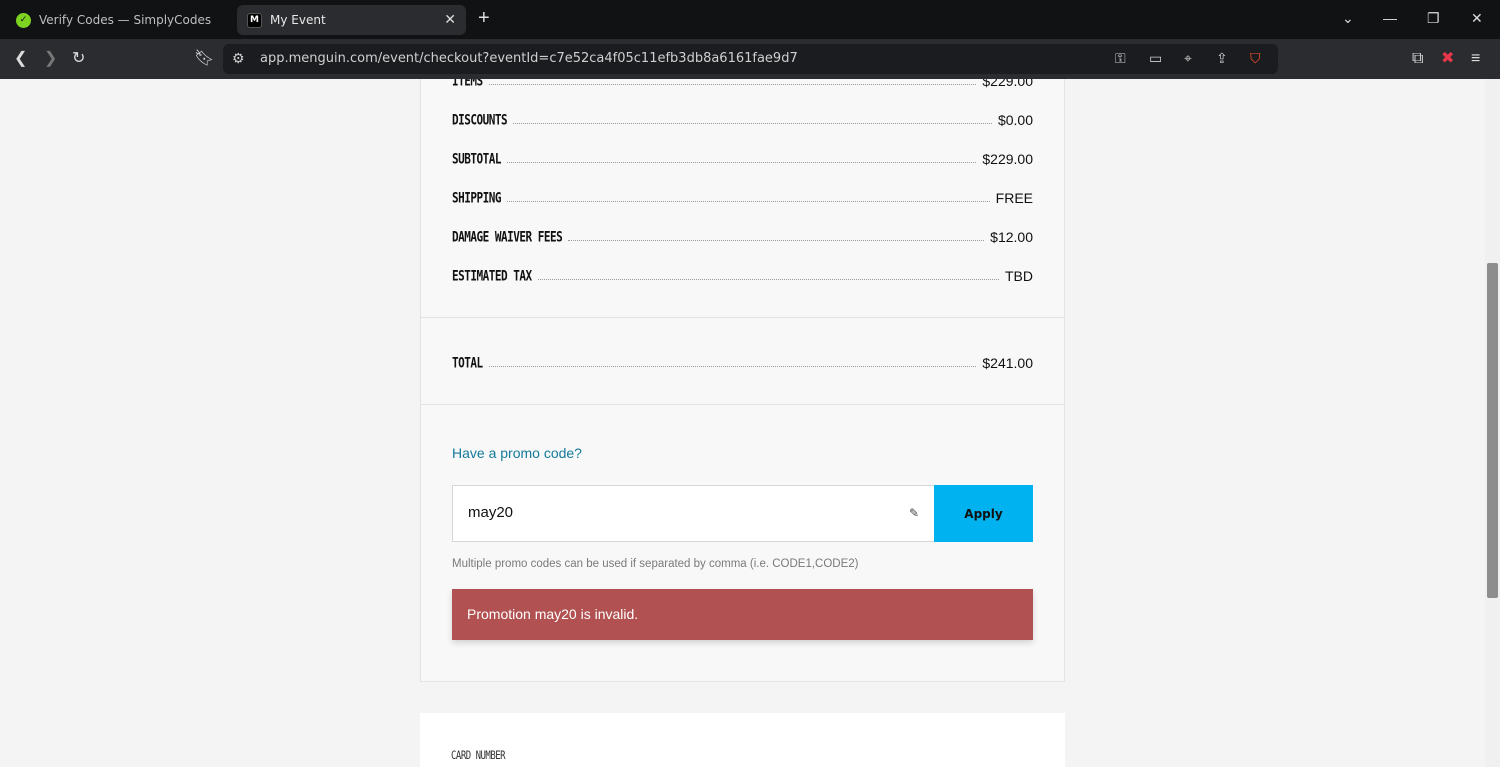 This screenshot has height=767, width=1500. Describe the element at coordinates (1222, 58) in the screenshot. I see `share-icon: ⇪` at that location.